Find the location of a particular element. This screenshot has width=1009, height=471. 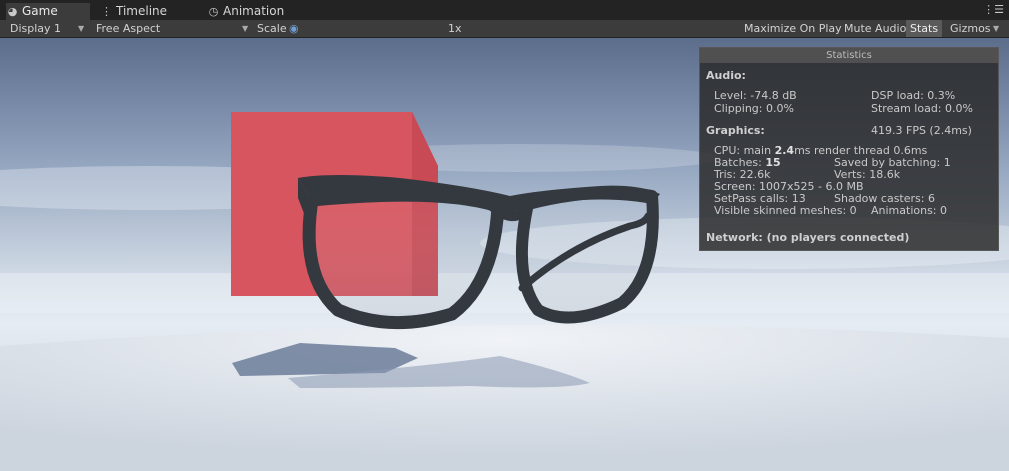

tab-bar: ◕ Game ⋮ Timeline ◷ Animation ⋮☰ is located at coordinates (504, 10).